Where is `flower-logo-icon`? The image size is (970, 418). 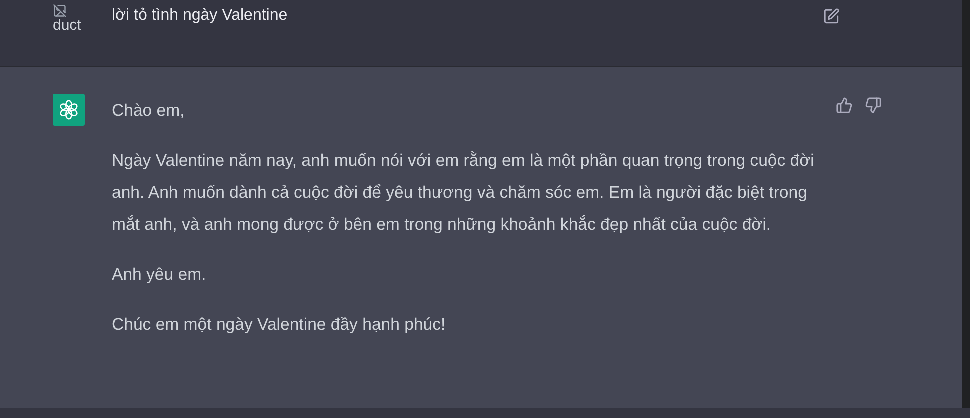 flower-logo-icon is located at coordinates (69, 110).